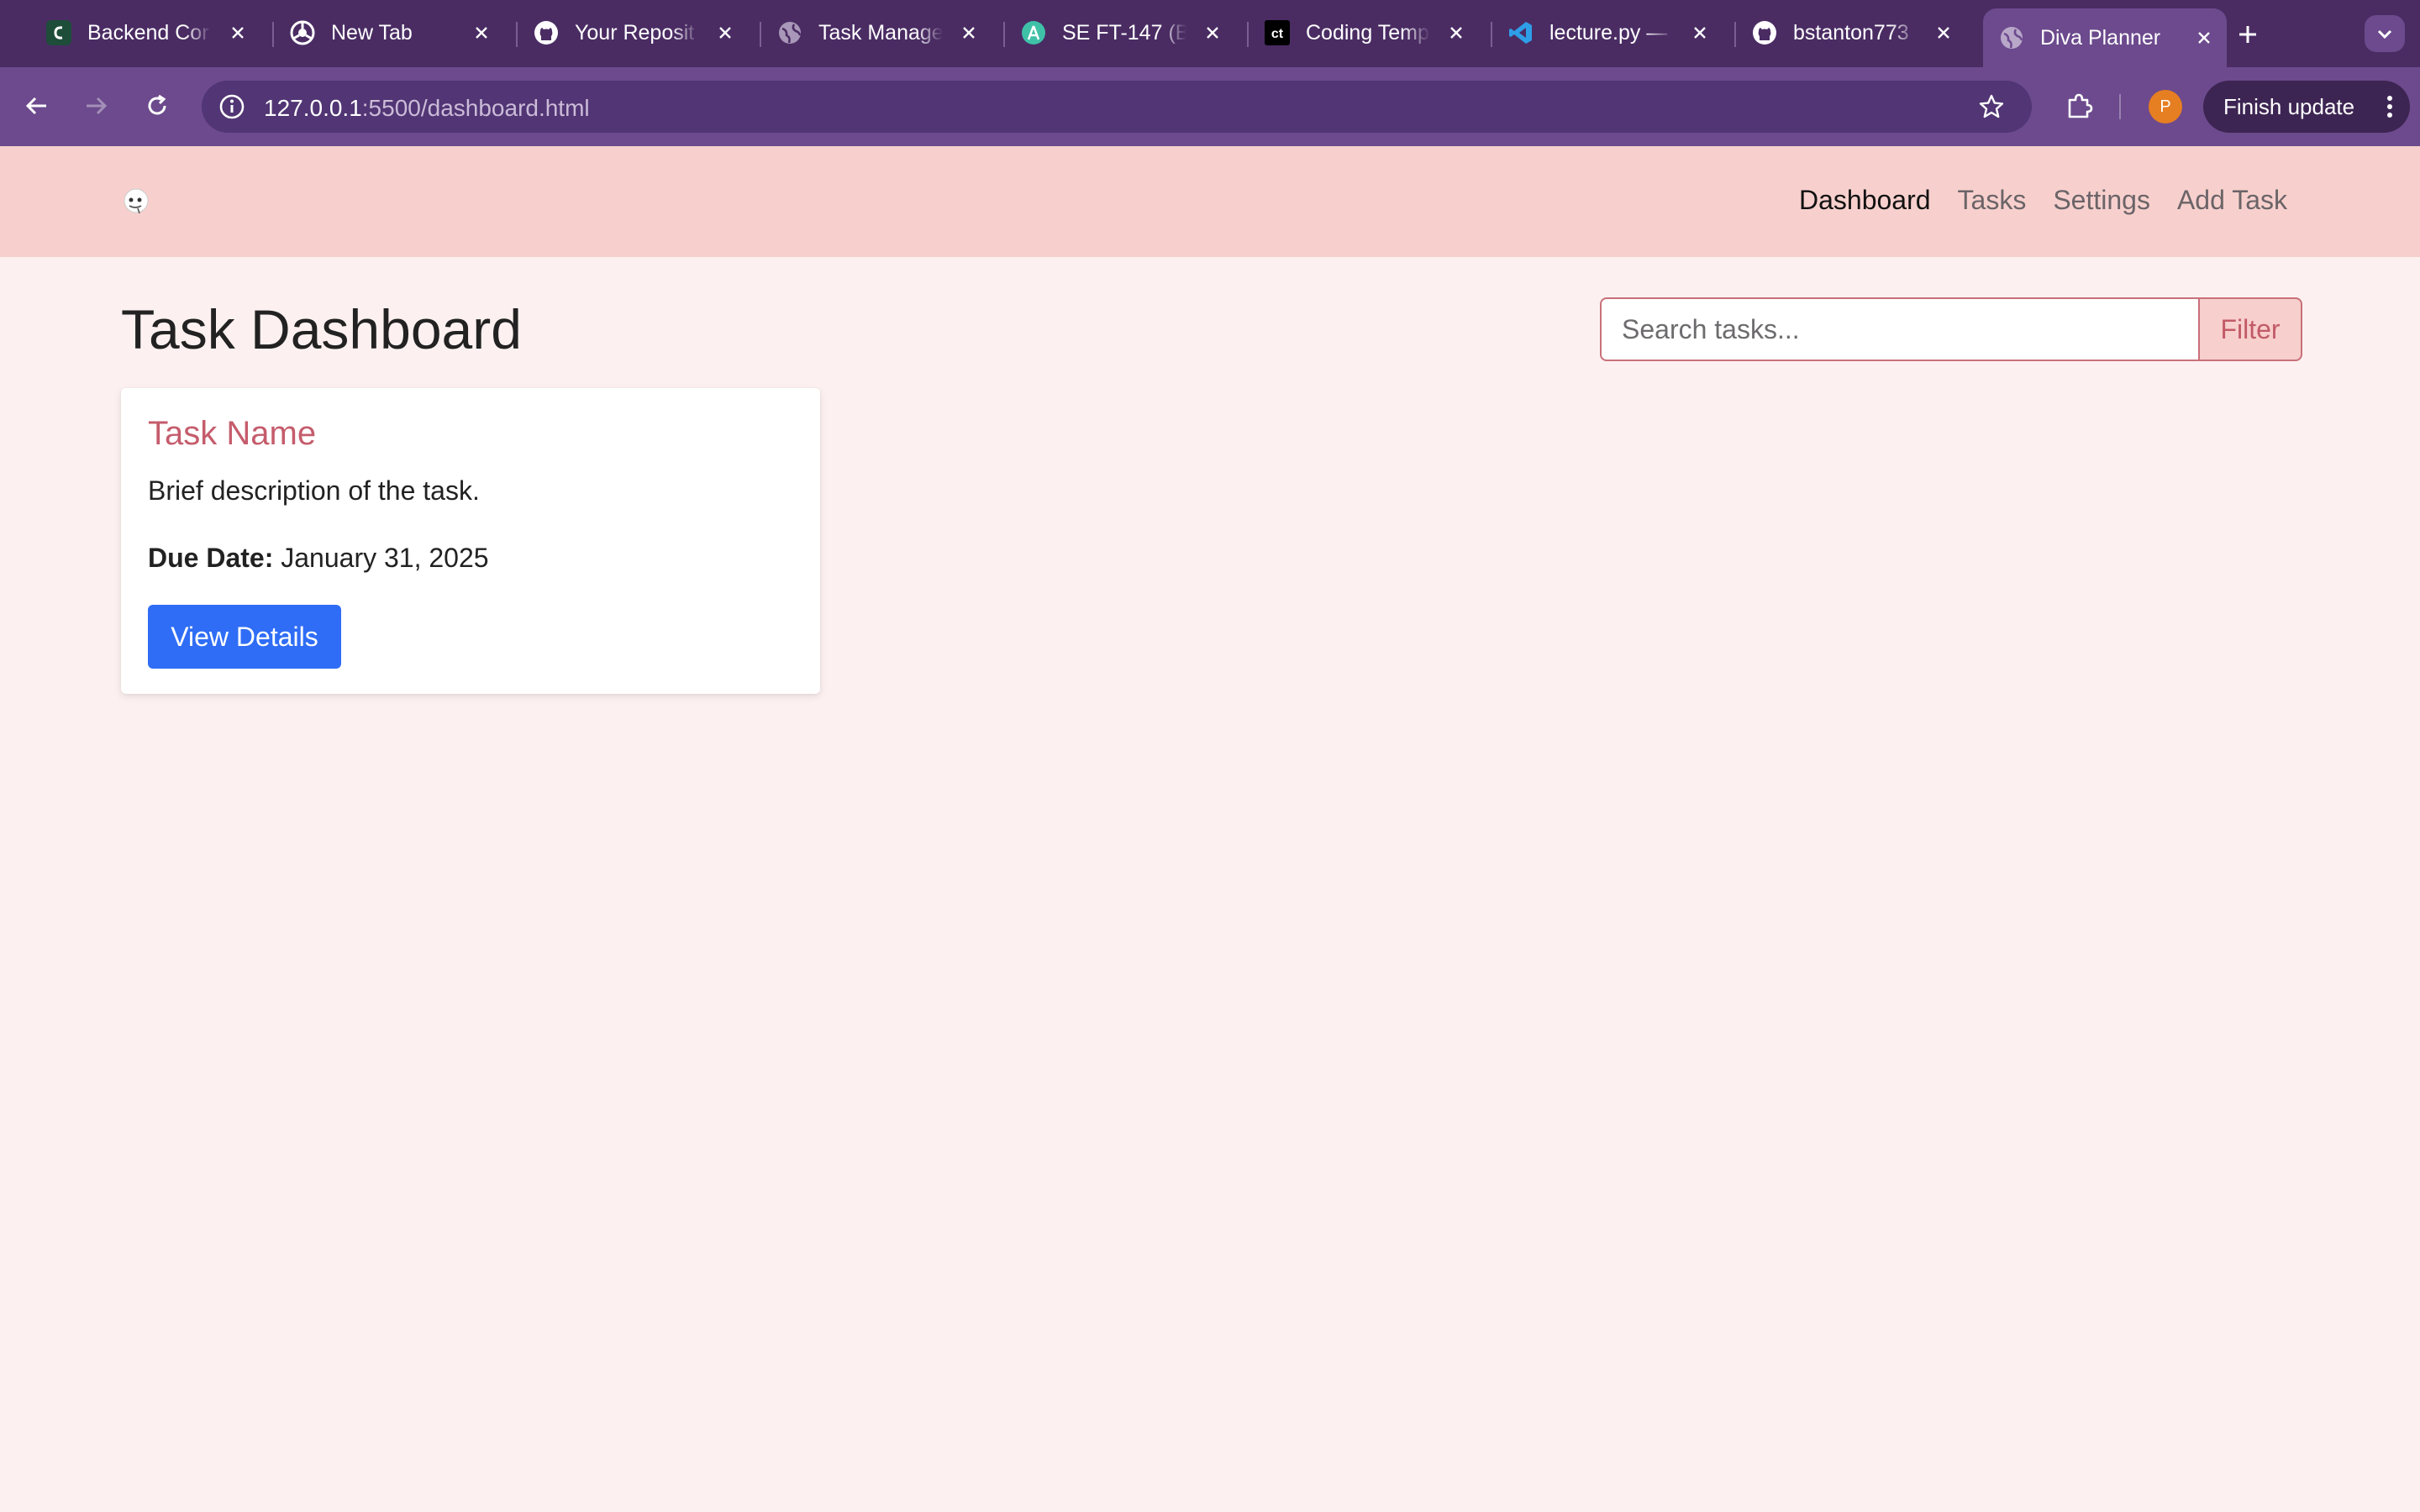  I want to click on url-text: 127.0.0.1:5500/dashboard.html, so click(427, 108).